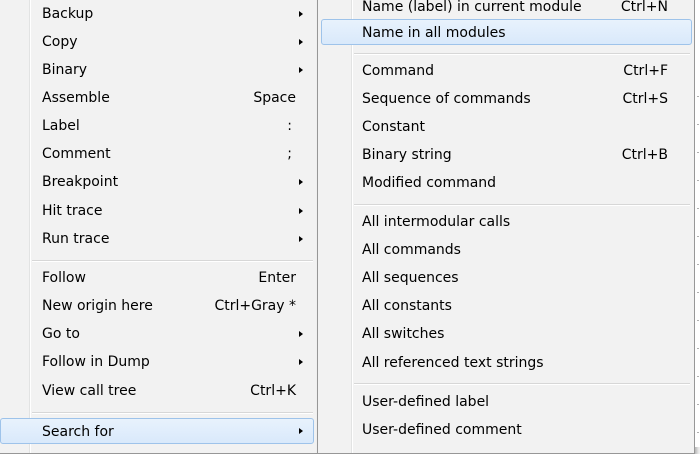 This screenshot has width=700, height=454. What do you see at coordinates (506, 402) in the screenshot?
I see `menu-item-user-defined-label: User-defined label` at bounding box center [506, 402].